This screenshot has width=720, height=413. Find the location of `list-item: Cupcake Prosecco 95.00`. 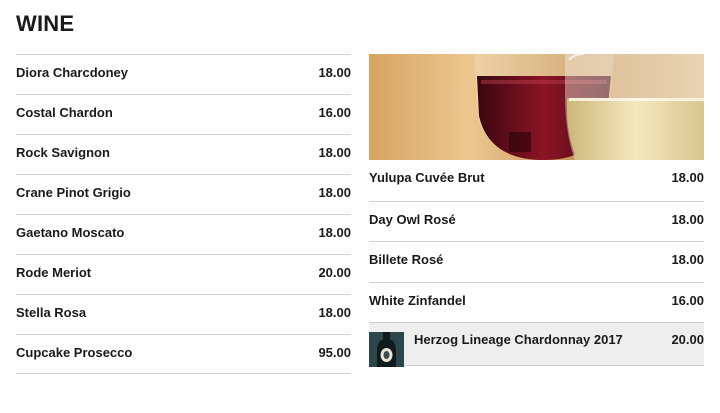

list-item: Cupcake Prosecco 95.00 is located at coordinates (183, 354).